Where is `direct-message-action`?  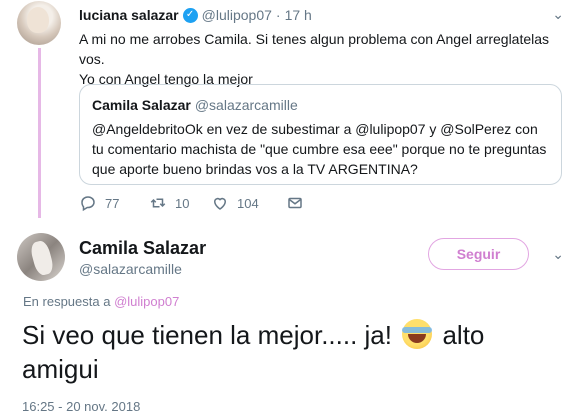 direct-message-action is located at coordinates (321, 203).